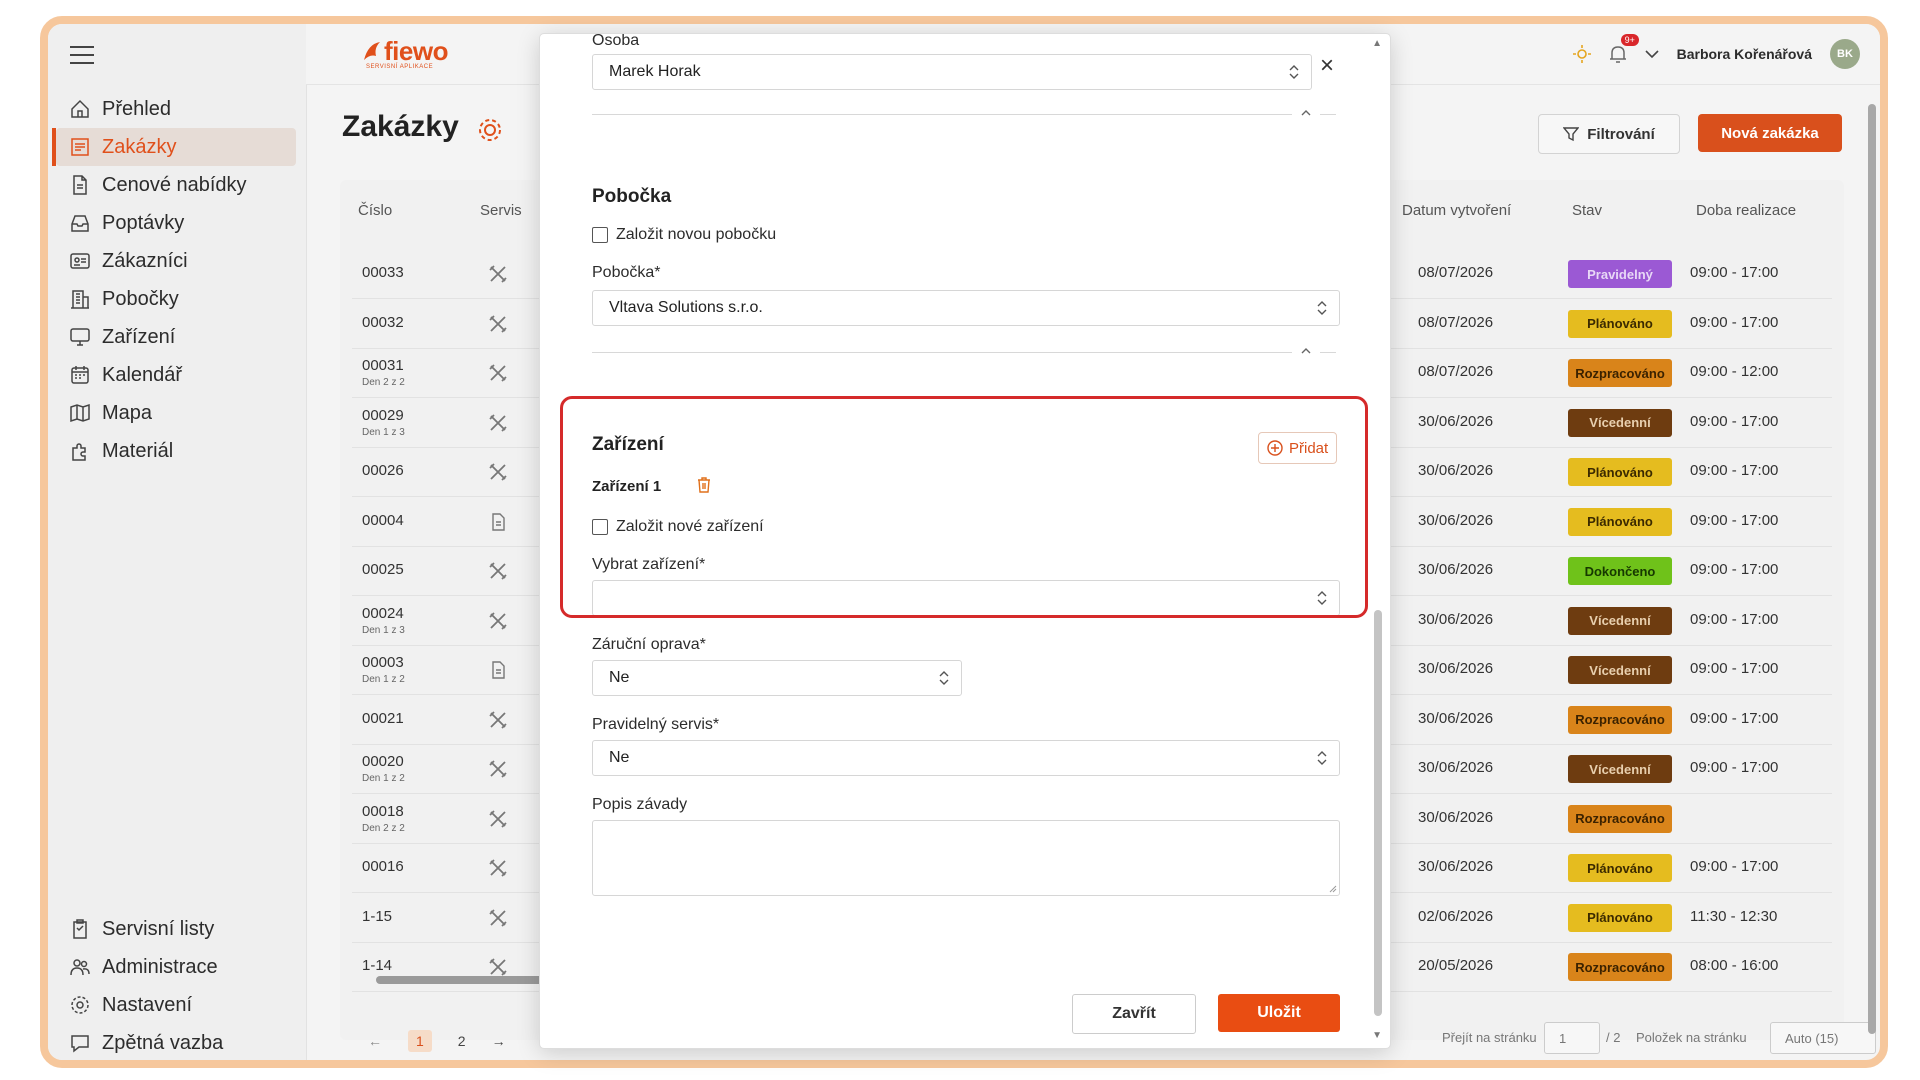 This screenshot has width=1920, height=1080. Describe the element at coordinates (1872, 574) in the screenshot. I see `page-scrollbar` at that location.